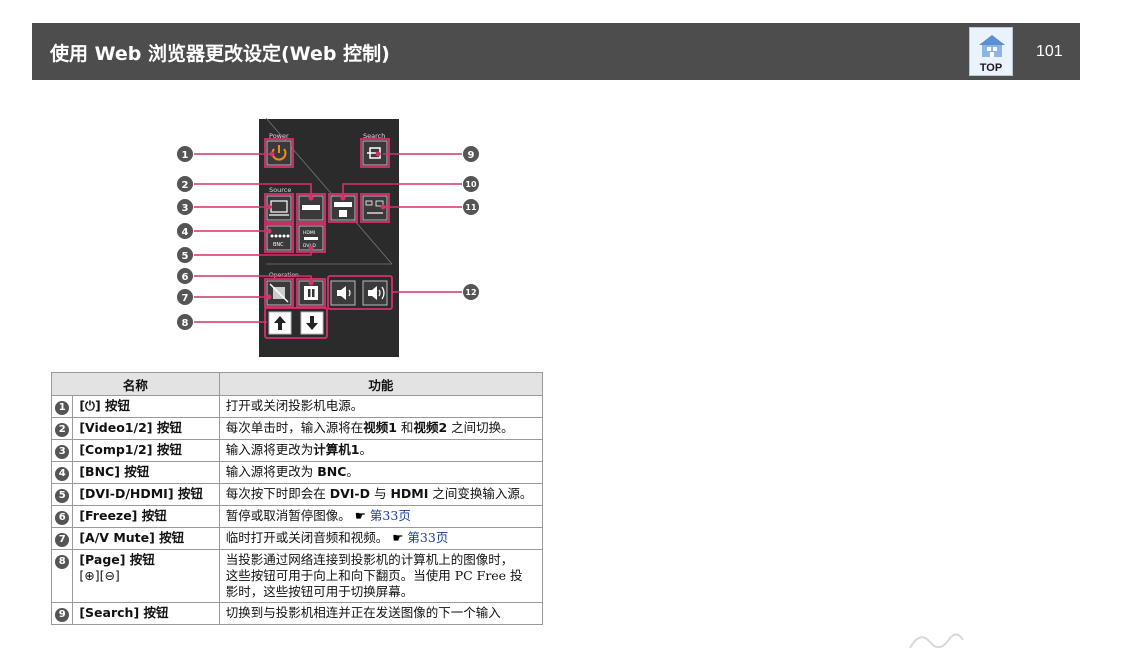  Describe the element at coordinates (1049, 51) in the screenshot. I see `page-number: 101` at that location.